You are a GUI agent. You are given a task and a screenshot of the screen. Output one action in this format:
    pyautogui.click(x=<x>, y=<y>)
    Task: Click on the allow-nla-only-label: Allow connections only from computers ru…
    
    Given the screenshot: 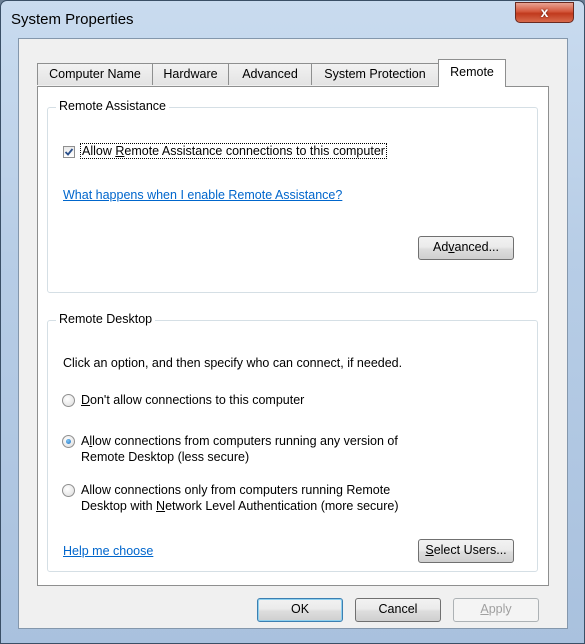 What is the action you would take?
    pyautogui.click(x=240, y=498)
    